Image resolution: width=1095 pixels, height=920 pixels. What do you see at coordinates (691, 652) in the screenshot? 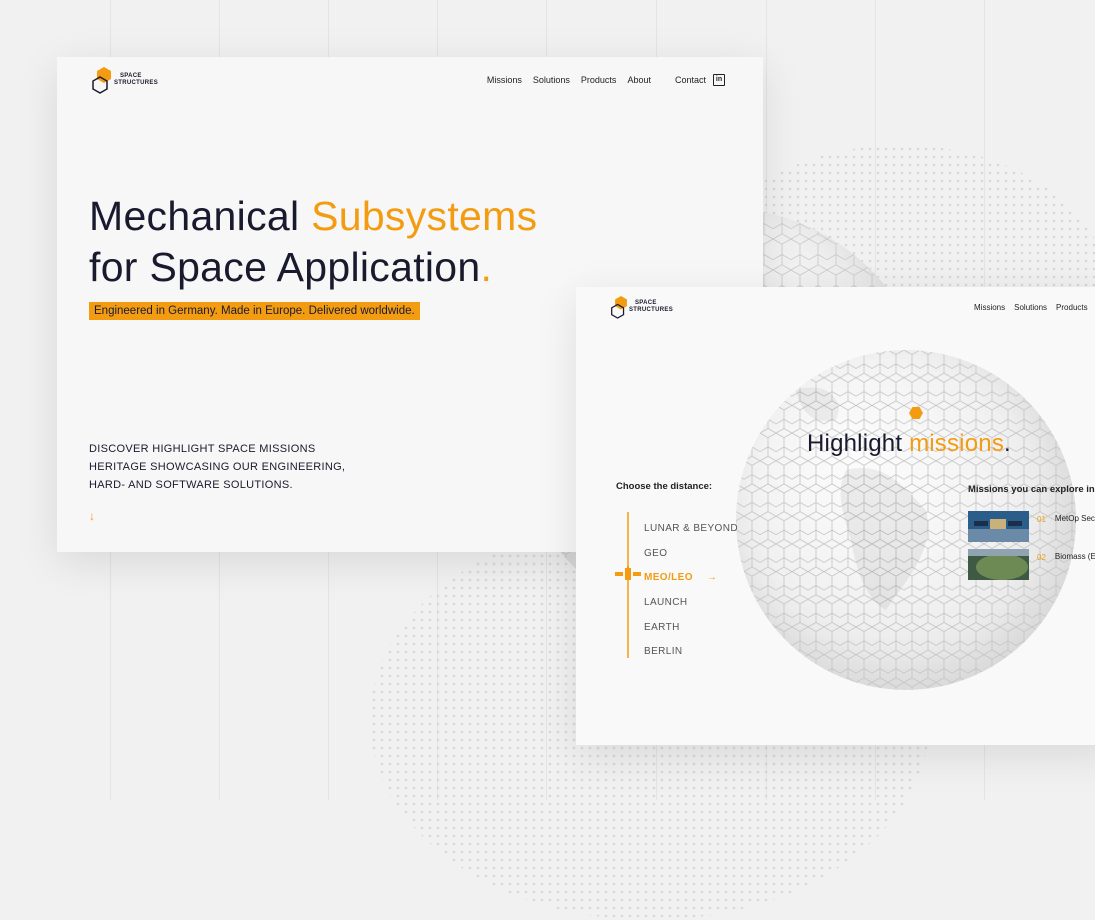
I see `distance-berlin: BERLIN` at bounding box center [691, 652].